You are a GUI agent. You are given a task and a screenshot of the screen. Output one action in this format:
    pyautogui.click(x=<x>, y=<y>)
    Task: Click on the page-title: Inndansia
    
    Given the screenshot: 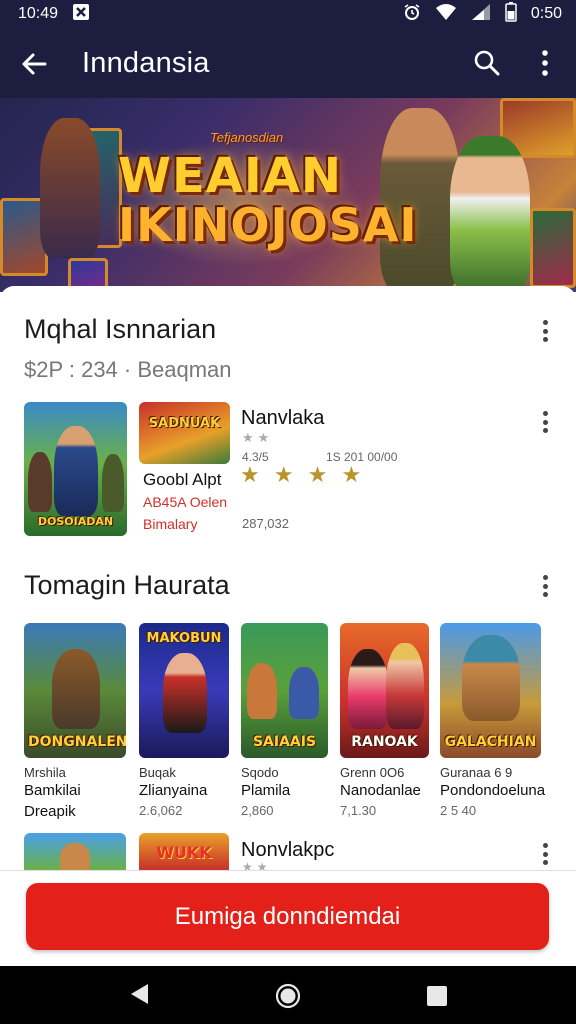 What is the action you would take?
    pyautogui.click(x=146, y=63)
    